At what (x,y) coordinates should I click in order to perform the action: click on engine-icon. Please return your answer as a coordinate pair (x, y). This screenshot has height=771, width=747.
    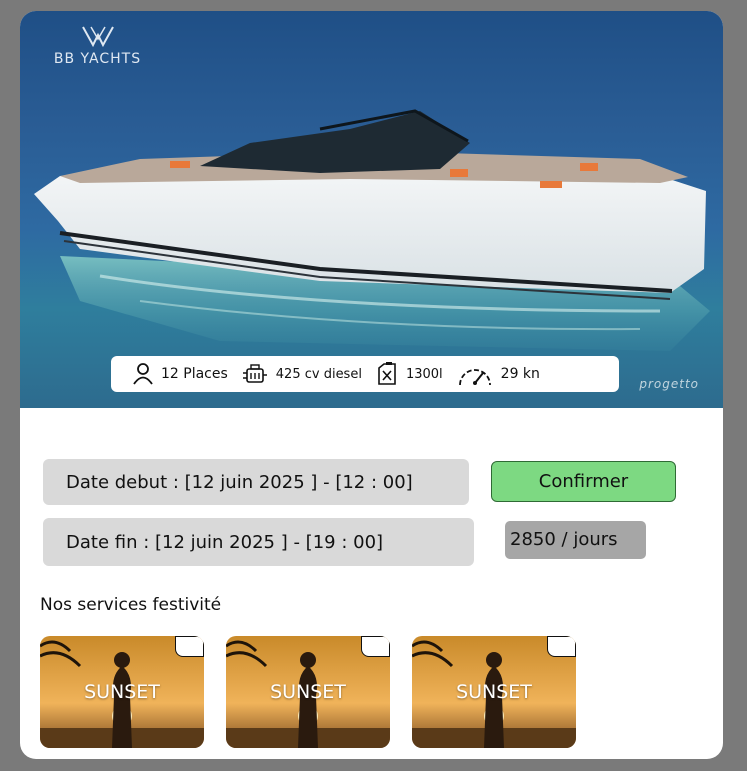
    Looking at the image, I should click on (254, 373).